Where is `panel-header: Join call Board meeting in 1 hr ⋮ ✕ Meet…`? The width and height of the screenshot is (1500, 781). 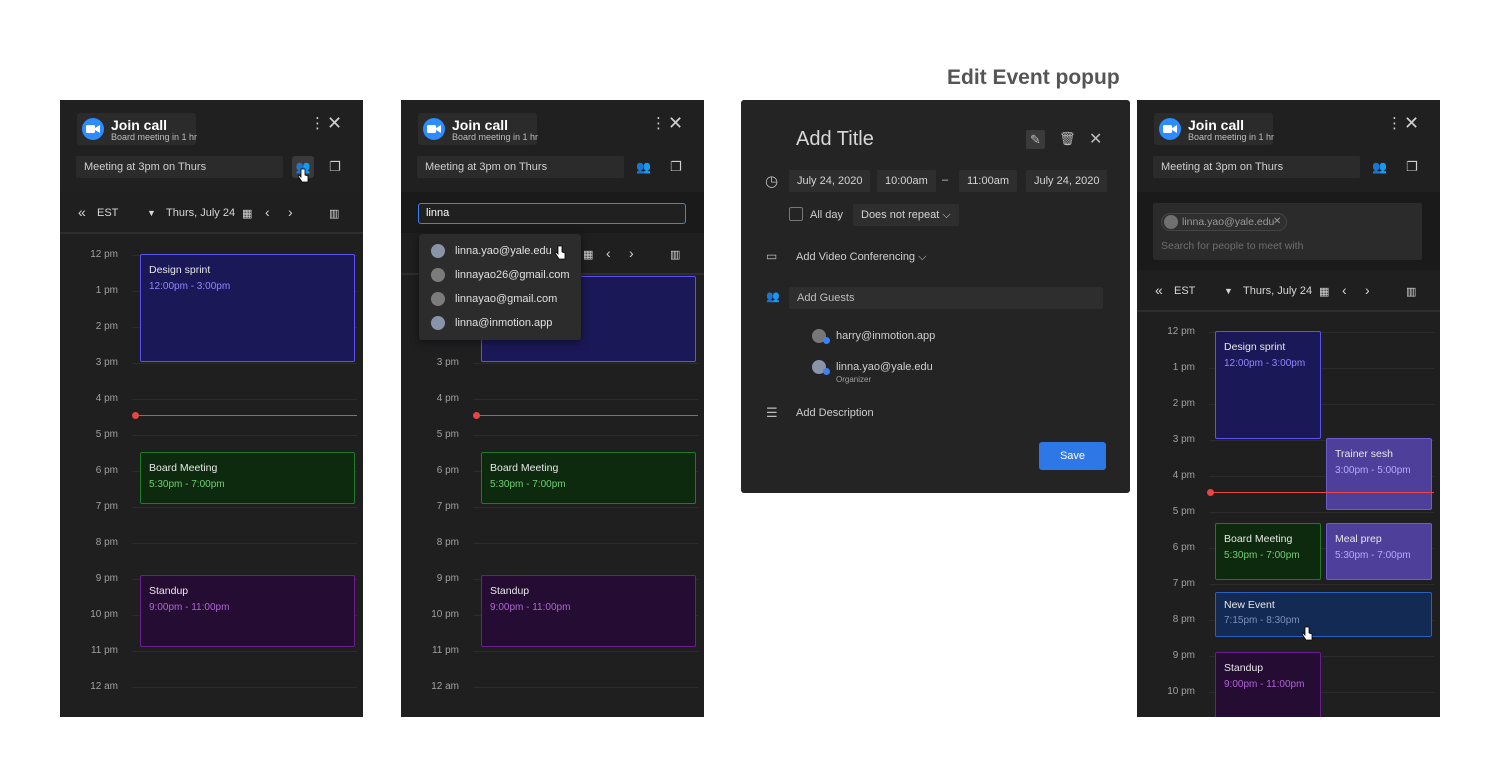
panel-header: Join call Board meeting in 1 hr ⋮ ✕ Meet… is located at coordinates (1288, 146).